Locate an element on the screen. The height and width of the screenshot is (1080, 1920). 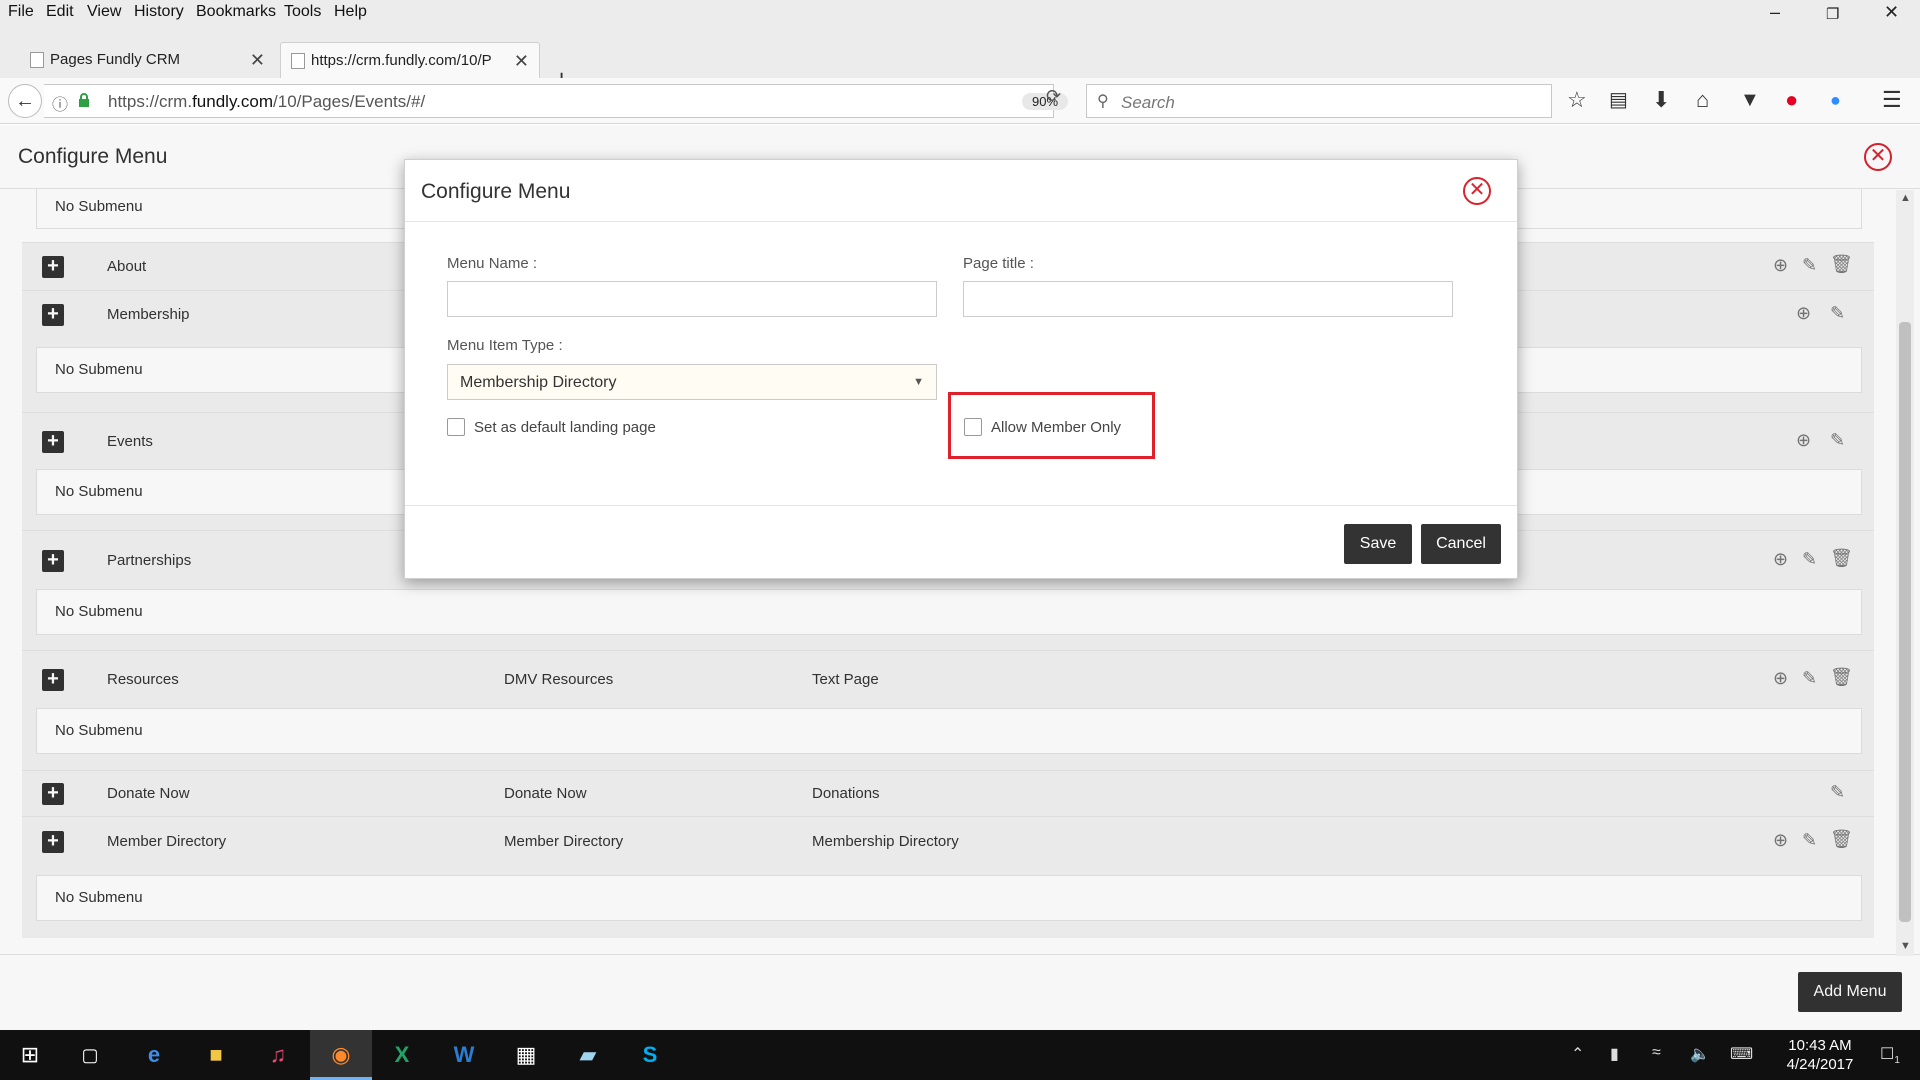
wifi-icon: ≈ is located at coordinates (1656, 1053).